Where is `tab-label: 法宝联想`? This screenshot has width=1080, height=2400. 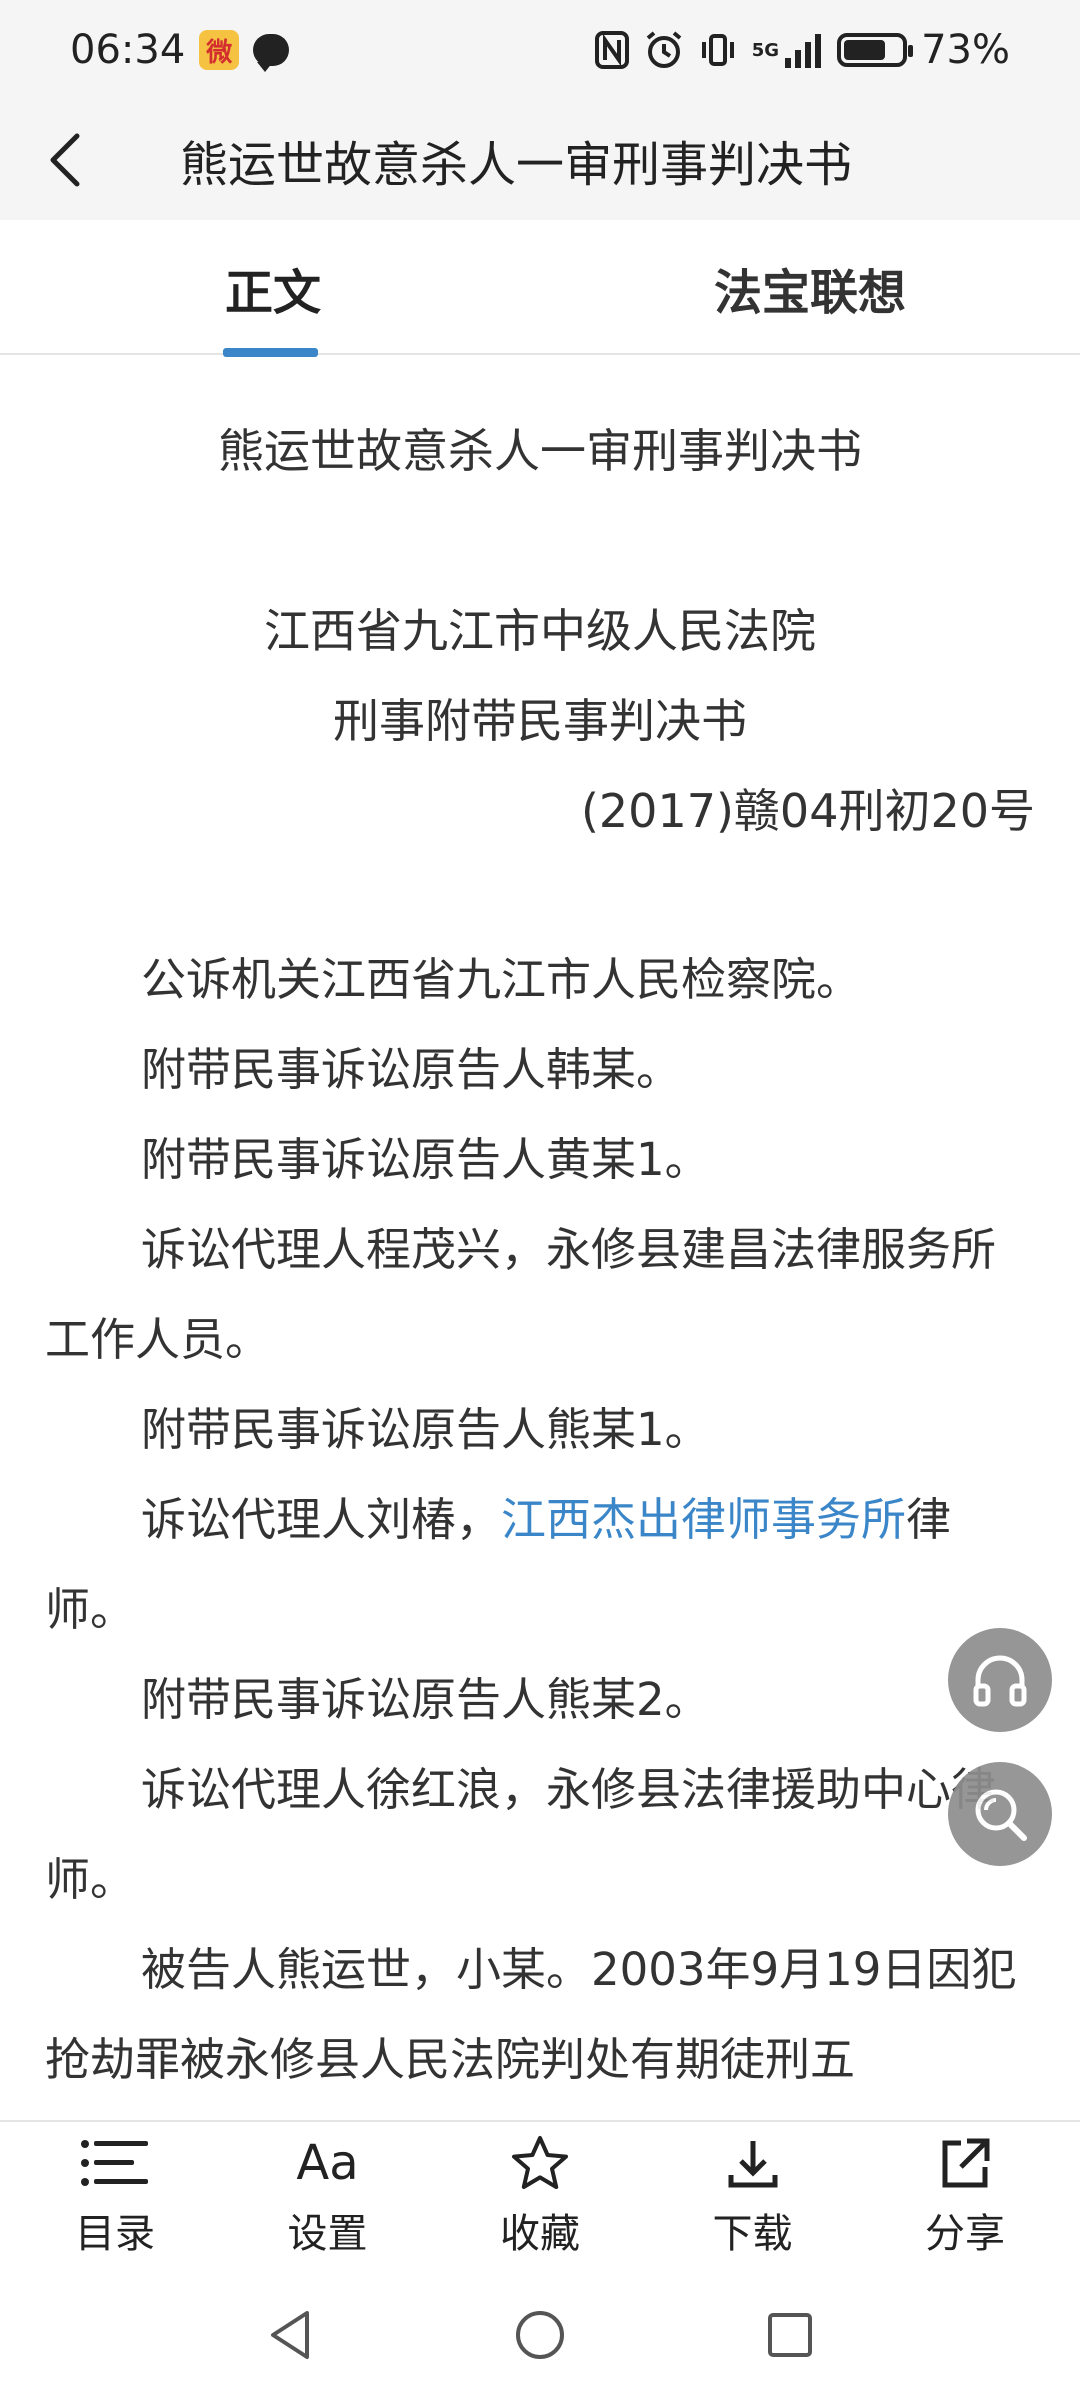
tab-label: 法宝联想 is located at coordinates (809, 292).